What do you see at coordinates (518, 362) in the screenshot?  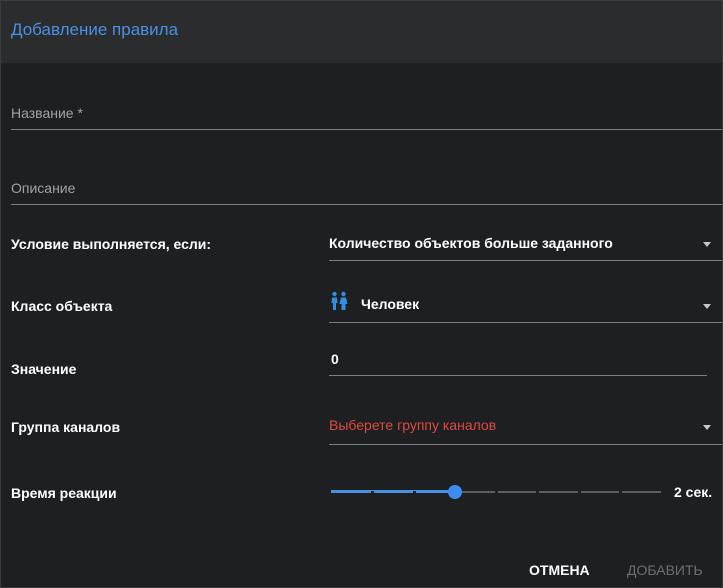 I see `value-input: 0` at bounding box center [518, 362].